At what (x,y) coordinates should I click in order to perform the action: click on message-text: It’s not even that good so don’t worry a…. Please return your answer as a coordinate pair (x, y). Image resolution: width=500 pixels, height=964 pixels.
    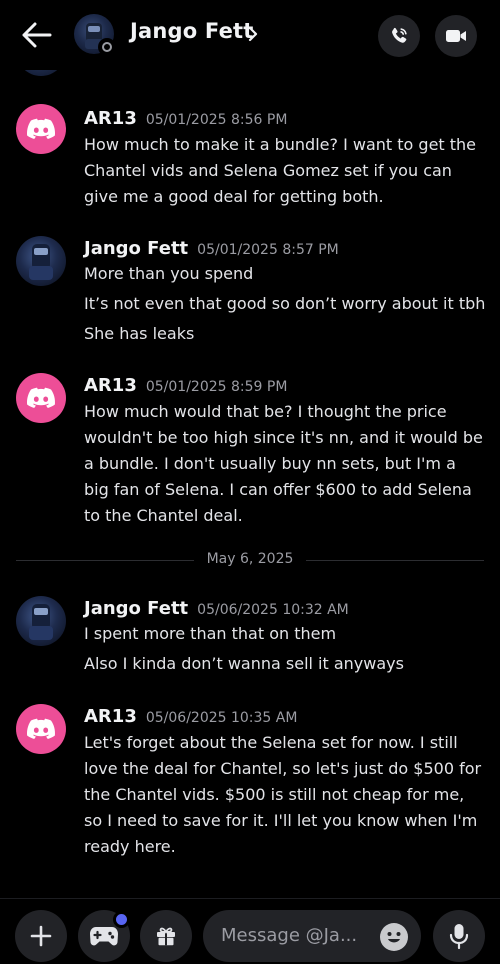
    Looking at the image, I should click on (285, 303).